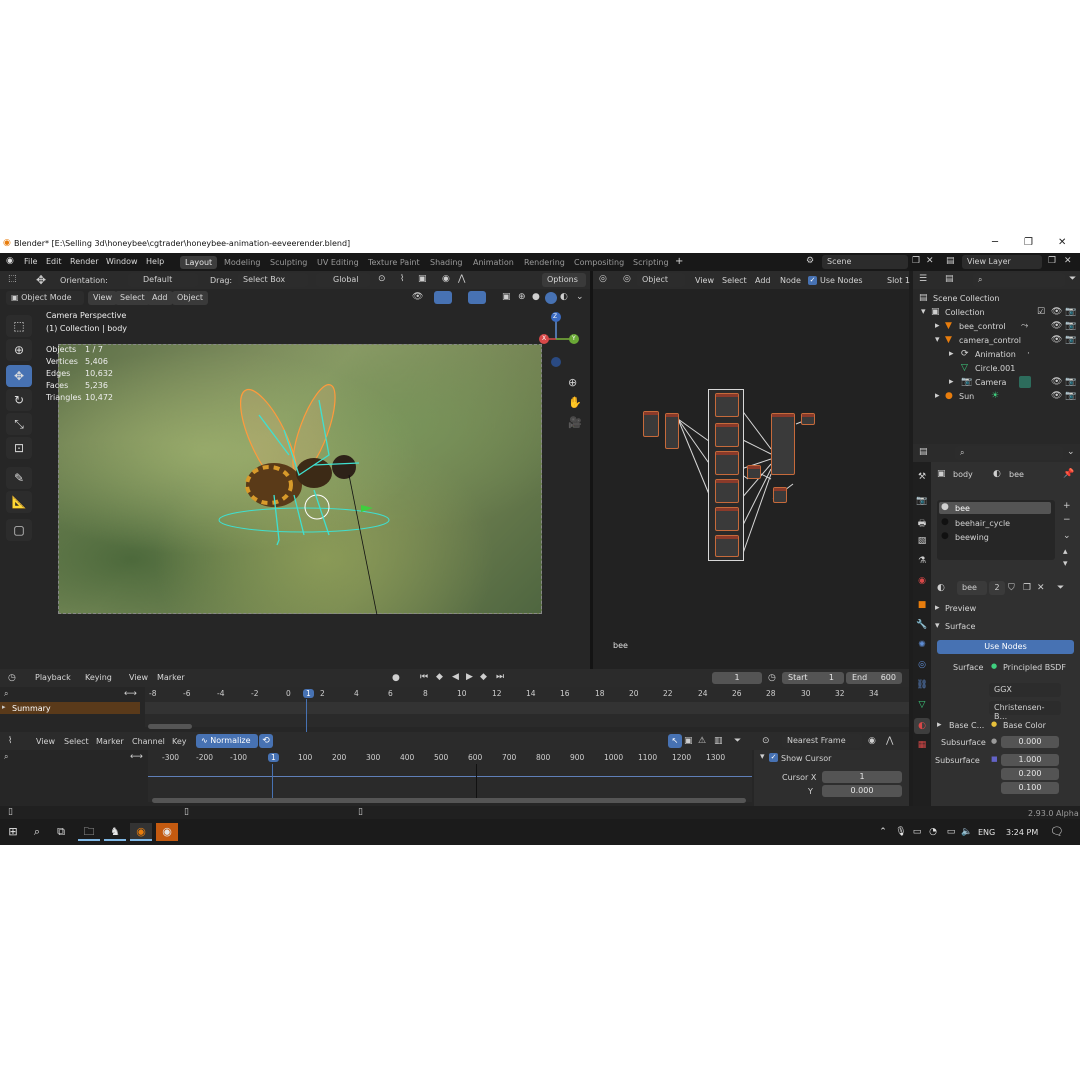 The height and width of the screenshot is (1080, 1080). I want to click on orientation-dropdown: Default, so click(163, 280).